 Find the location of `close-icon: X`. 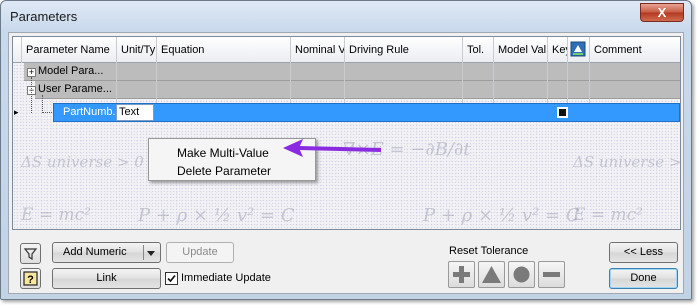

close-icon: X is located at coordinates (662, 12).